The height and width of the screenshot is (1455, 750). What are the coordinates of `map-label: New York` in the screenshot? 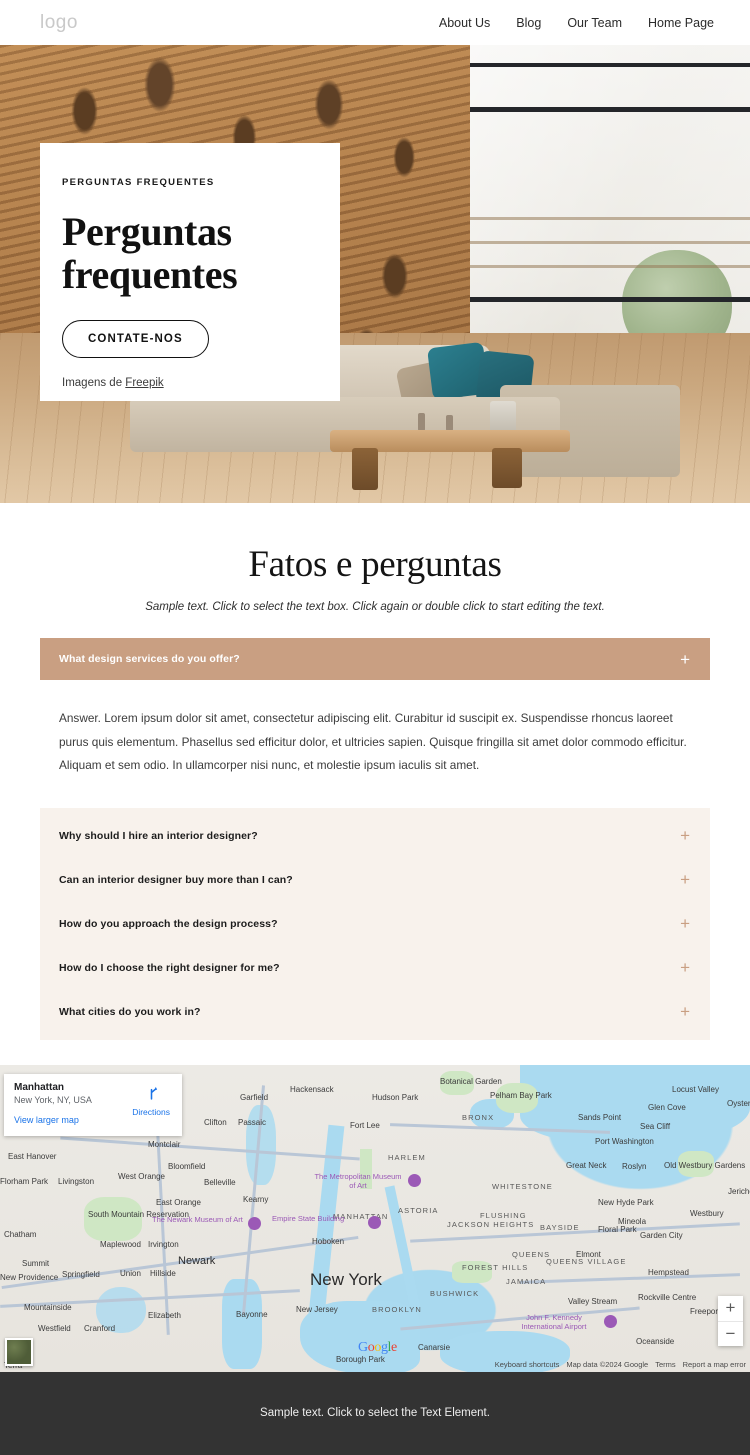 It's located at (346, 1279).